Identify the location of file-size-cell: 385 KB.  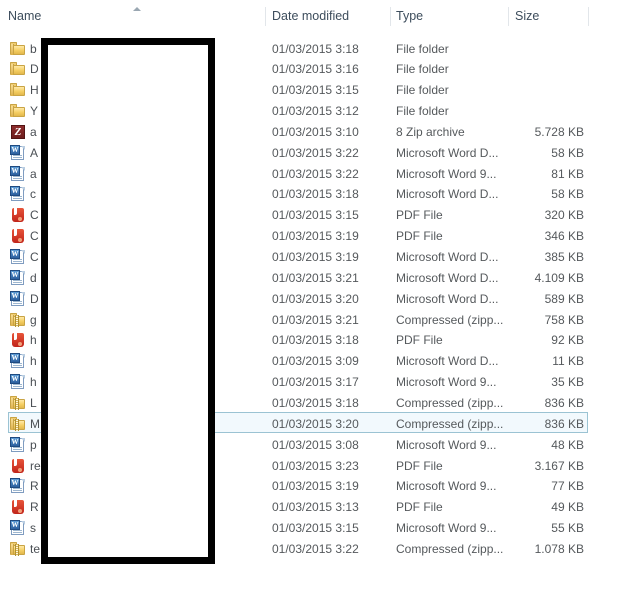
(544, 257).